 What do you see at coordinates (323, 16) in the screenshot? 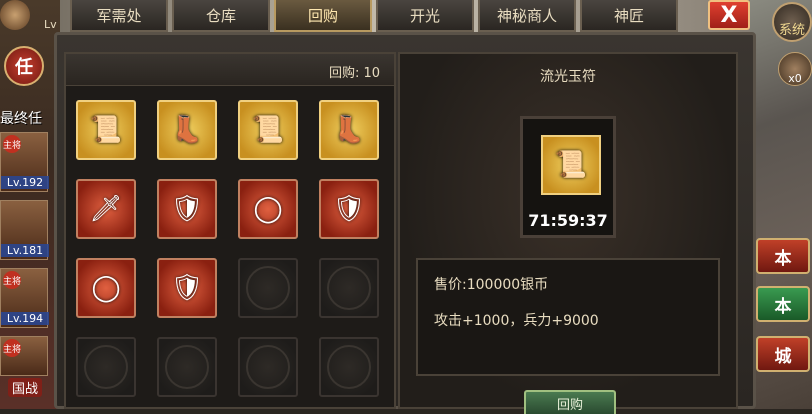
I see `tab-buyback: 回购` at bounding box center [323, 16].